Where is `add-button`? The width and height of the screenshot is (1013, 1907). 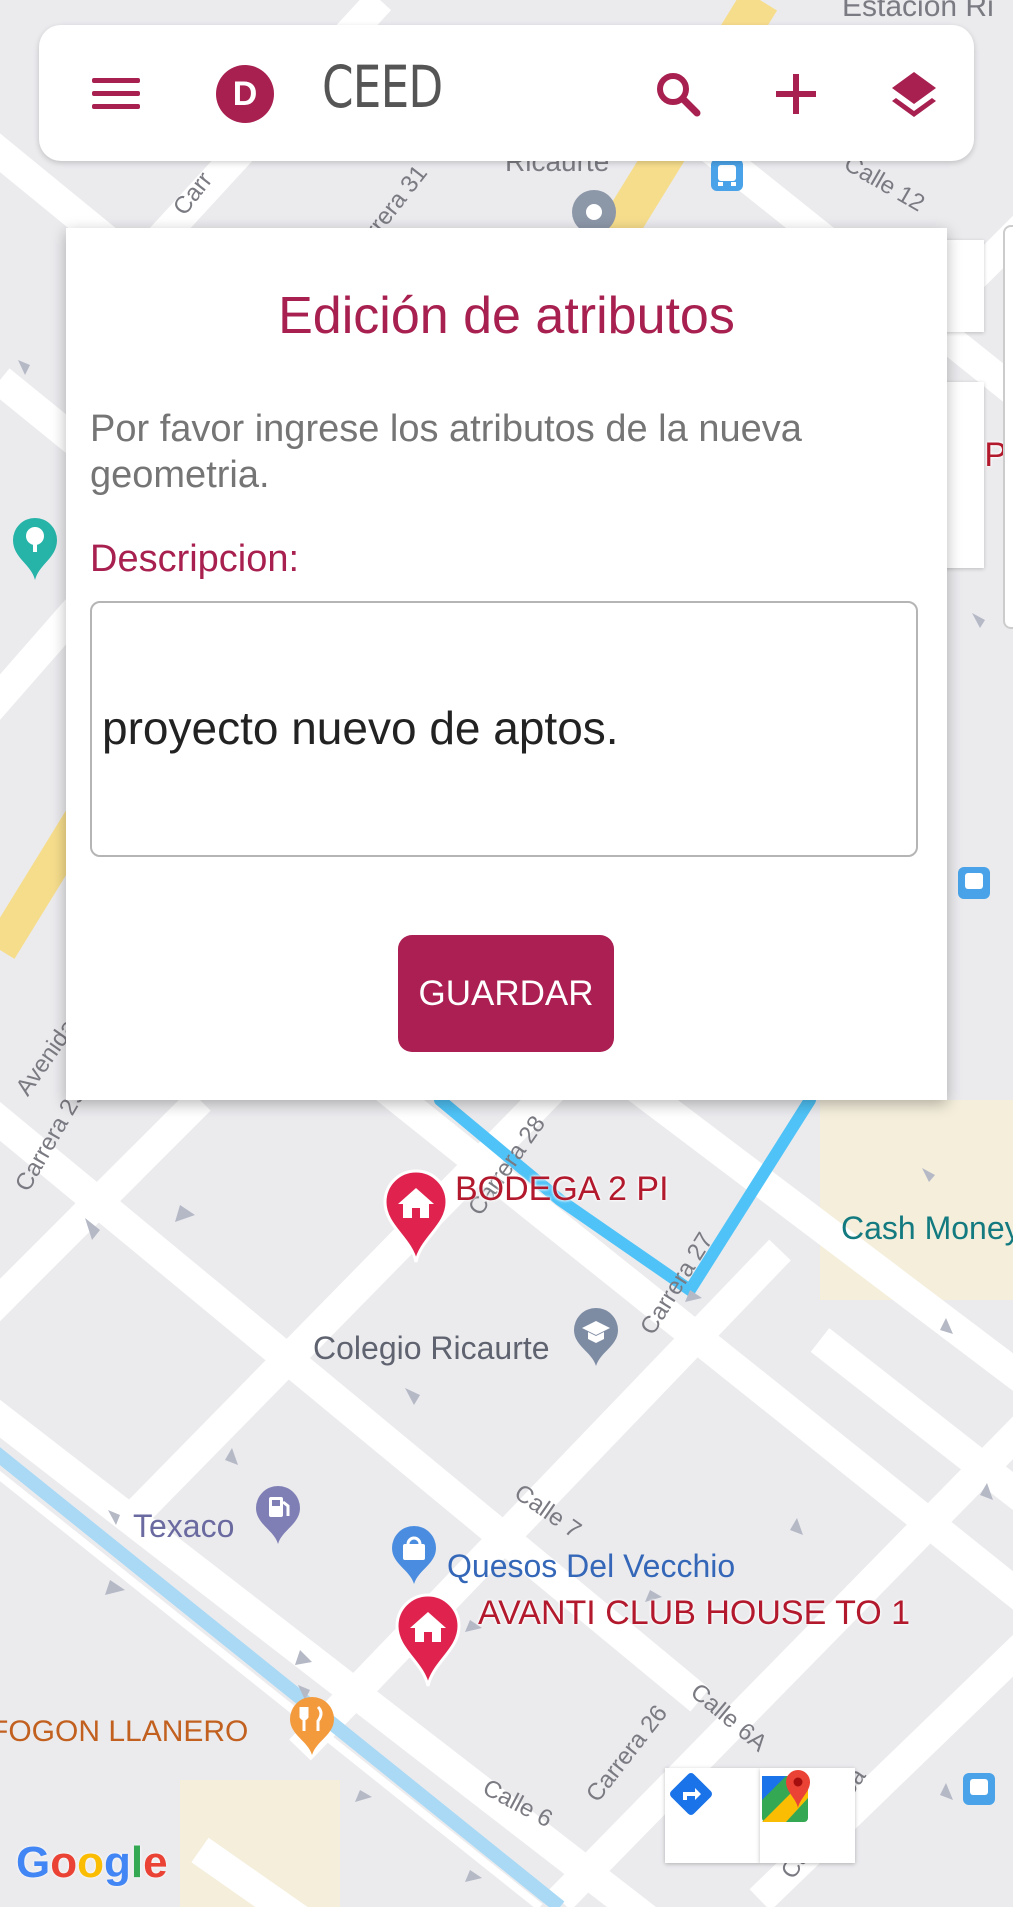
add-button is located at coordinates (796, 94).